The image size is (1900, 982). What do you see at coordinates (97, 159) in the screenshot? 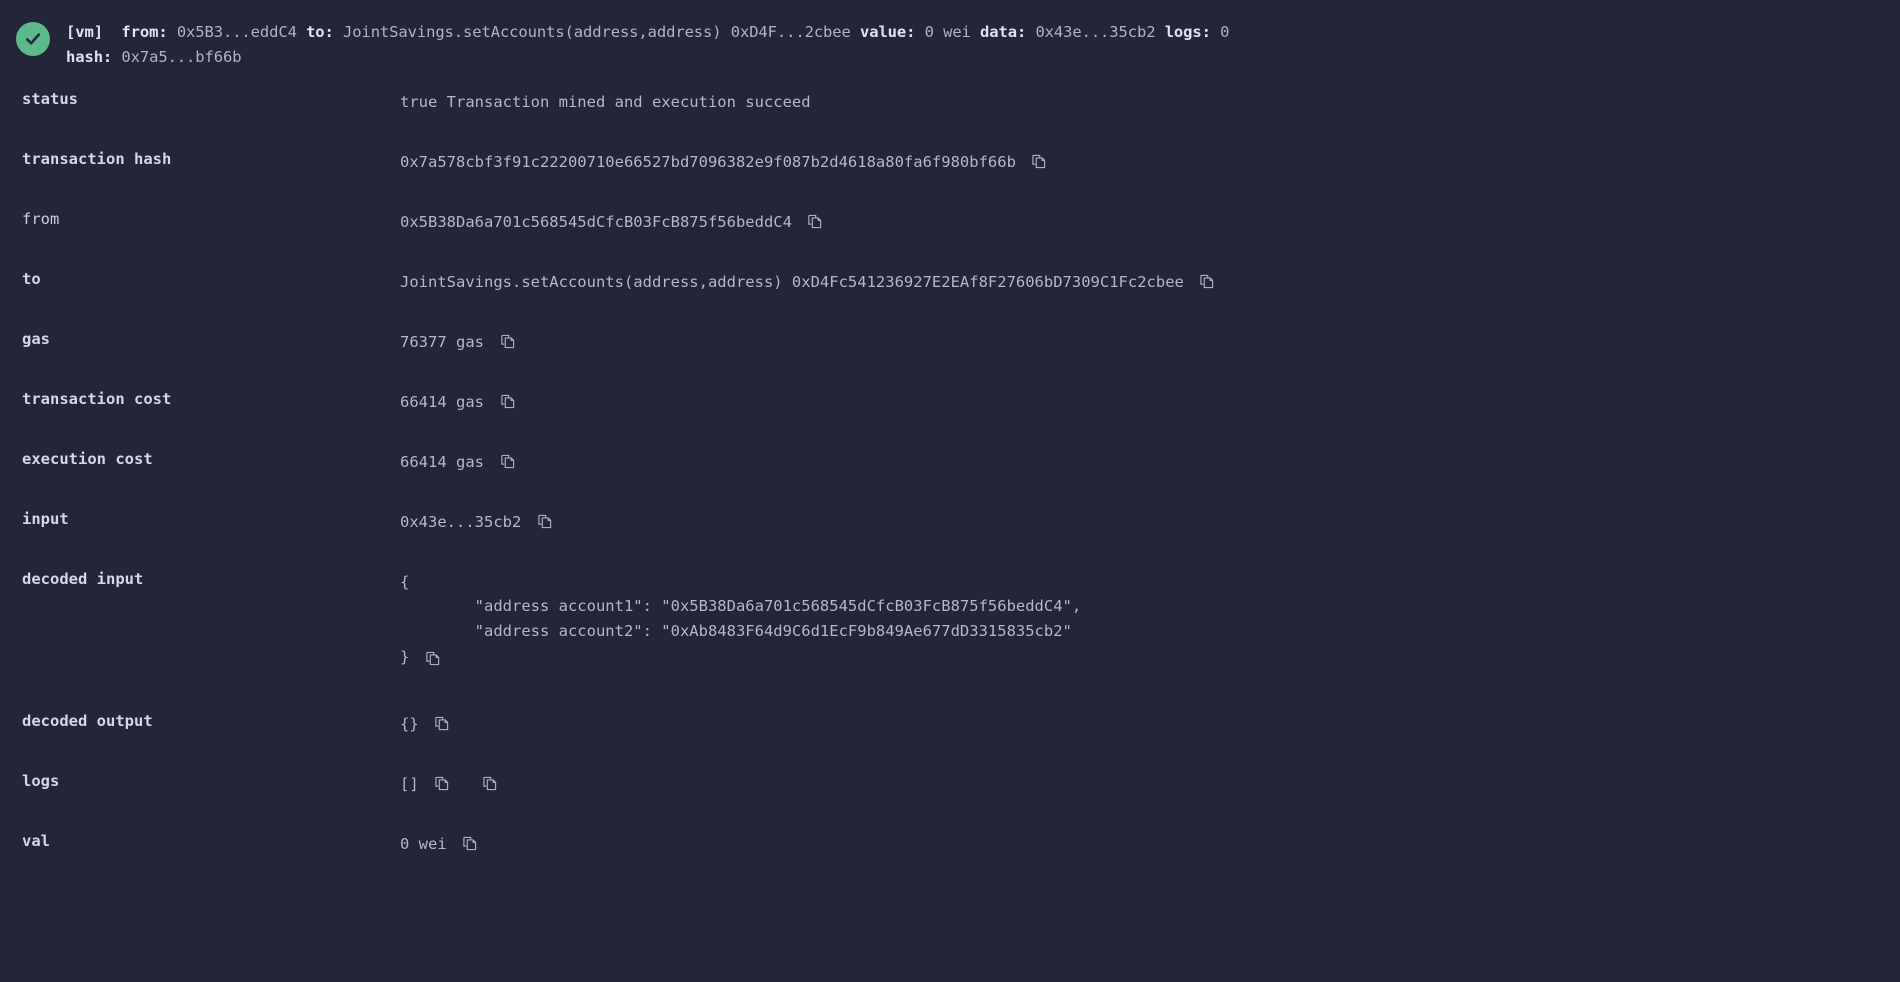
I see `row-label-transaction-hash: transaction hash` at bounding box center [97, 159].